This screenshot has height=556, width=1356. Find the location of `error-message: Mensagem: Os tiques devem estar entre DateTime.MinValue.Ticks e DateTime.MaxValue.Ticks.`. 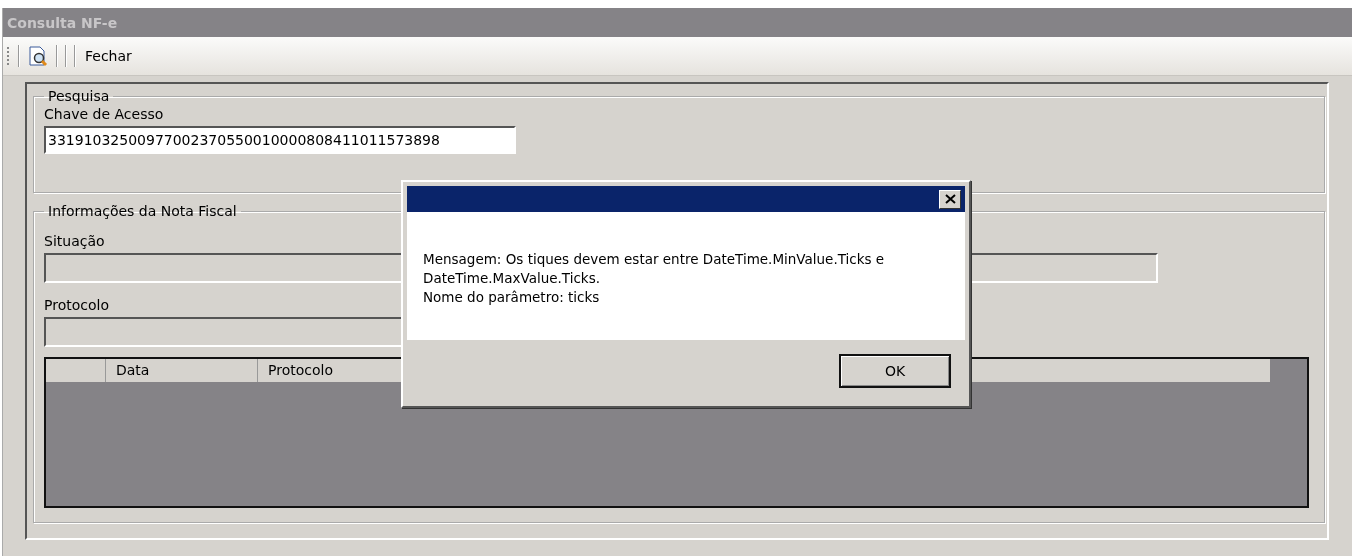

error-message: Mensagem: Os tiques devem estar entre DateTime.MinValue.Ticks e DateTime.MaxValue.Ticks. is located at coordinates (654, 269).